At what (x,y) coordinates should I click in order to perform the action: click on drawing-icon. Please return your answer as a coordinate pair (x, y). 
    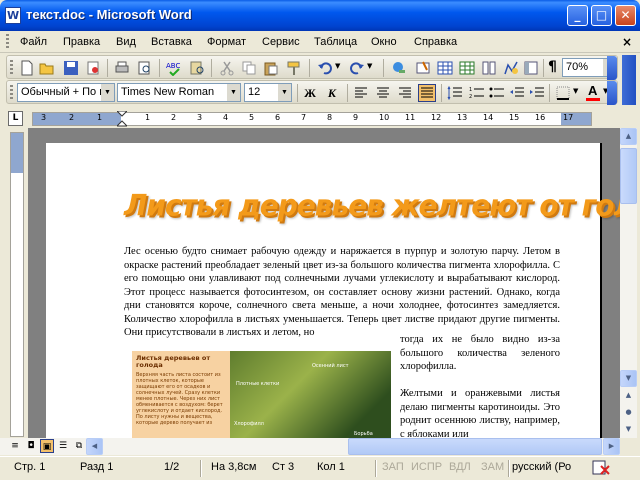
    Looking at the image, I should click on (511, 68).